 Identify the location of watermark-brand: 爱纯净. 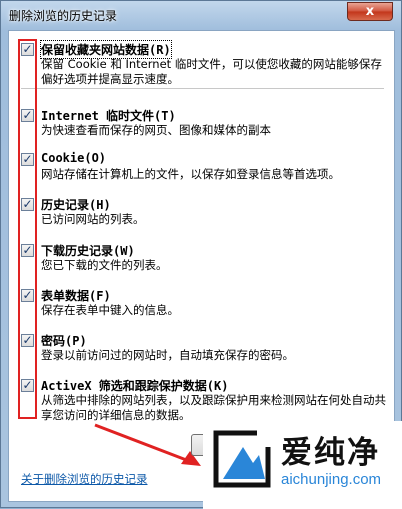
(330, 453).